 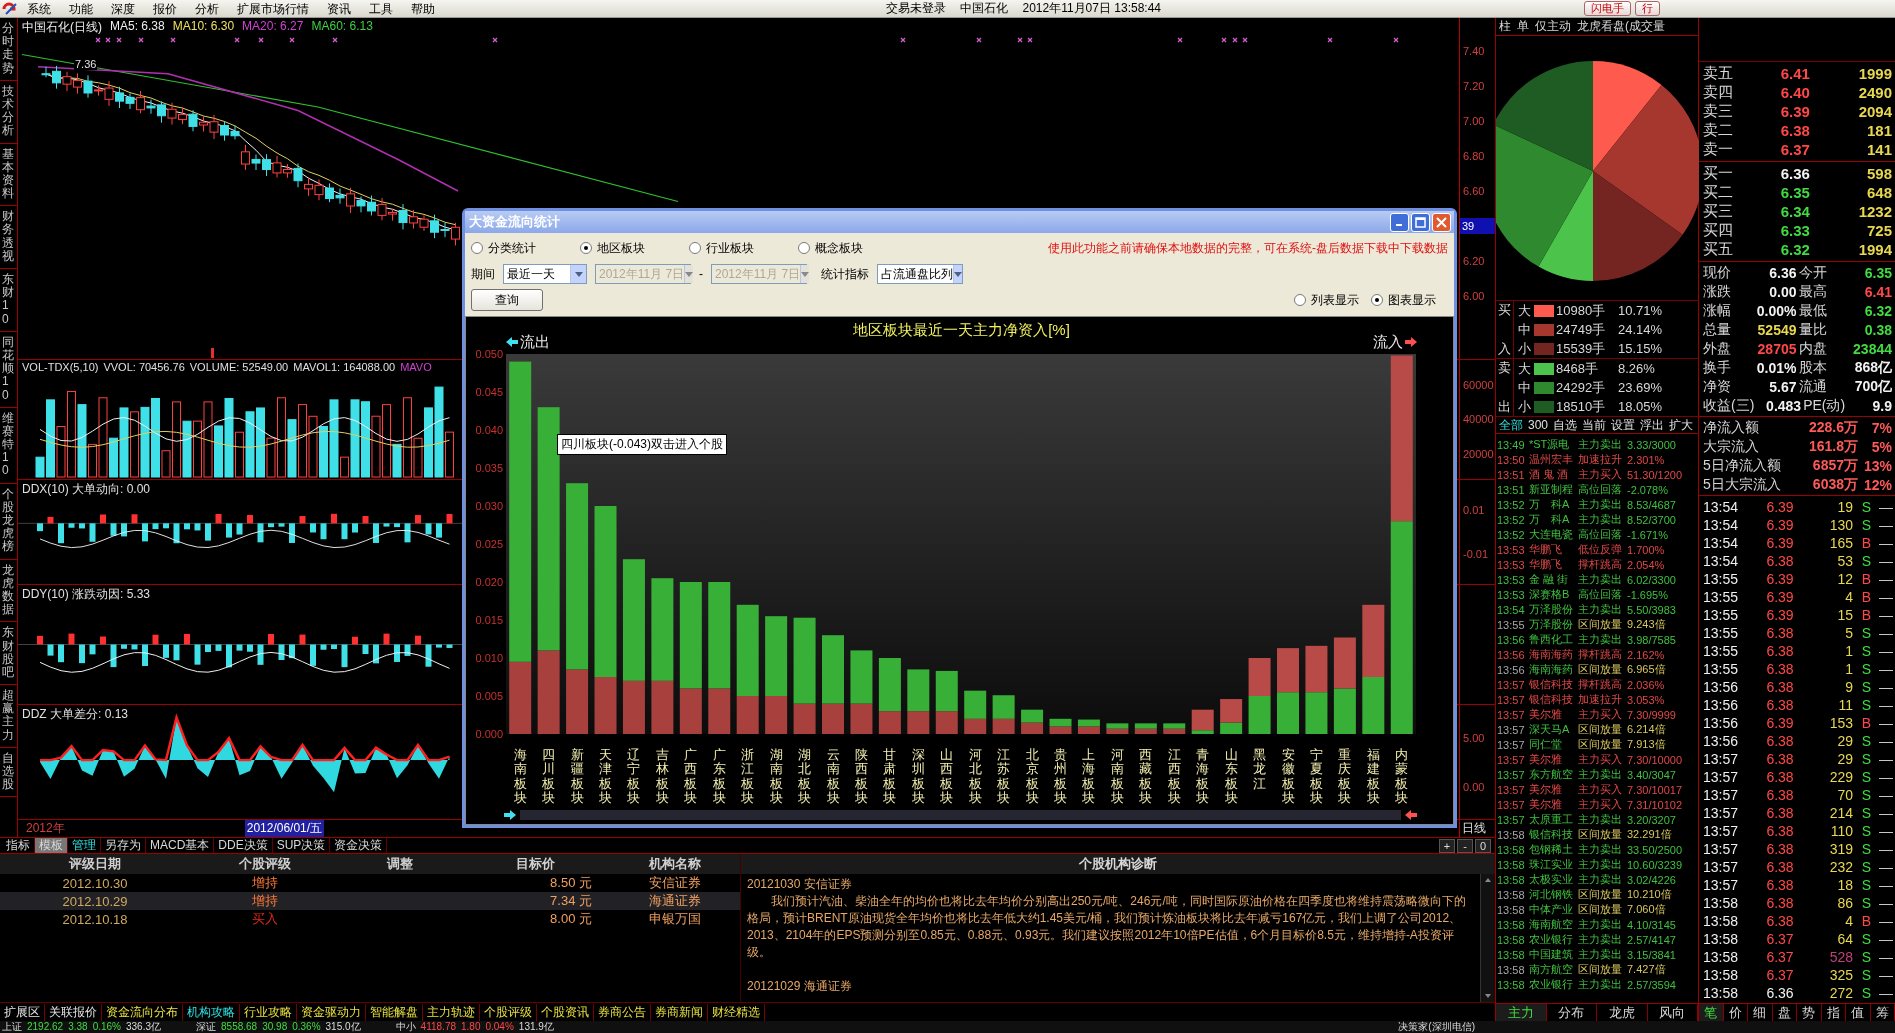 What do you see at coordinates (8, 49) in the screenshot?
I see `side-tab: 分时走势` at bounding box center [8, 49].